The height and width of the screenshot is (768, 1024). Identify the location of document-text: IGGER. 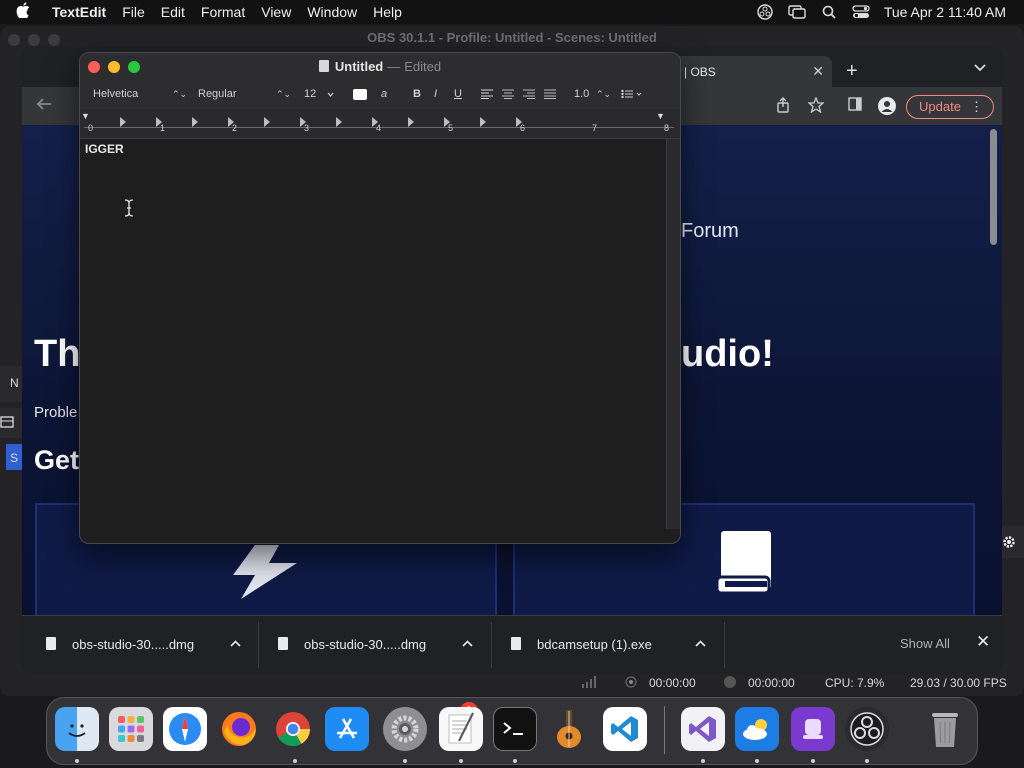
(104, 149).